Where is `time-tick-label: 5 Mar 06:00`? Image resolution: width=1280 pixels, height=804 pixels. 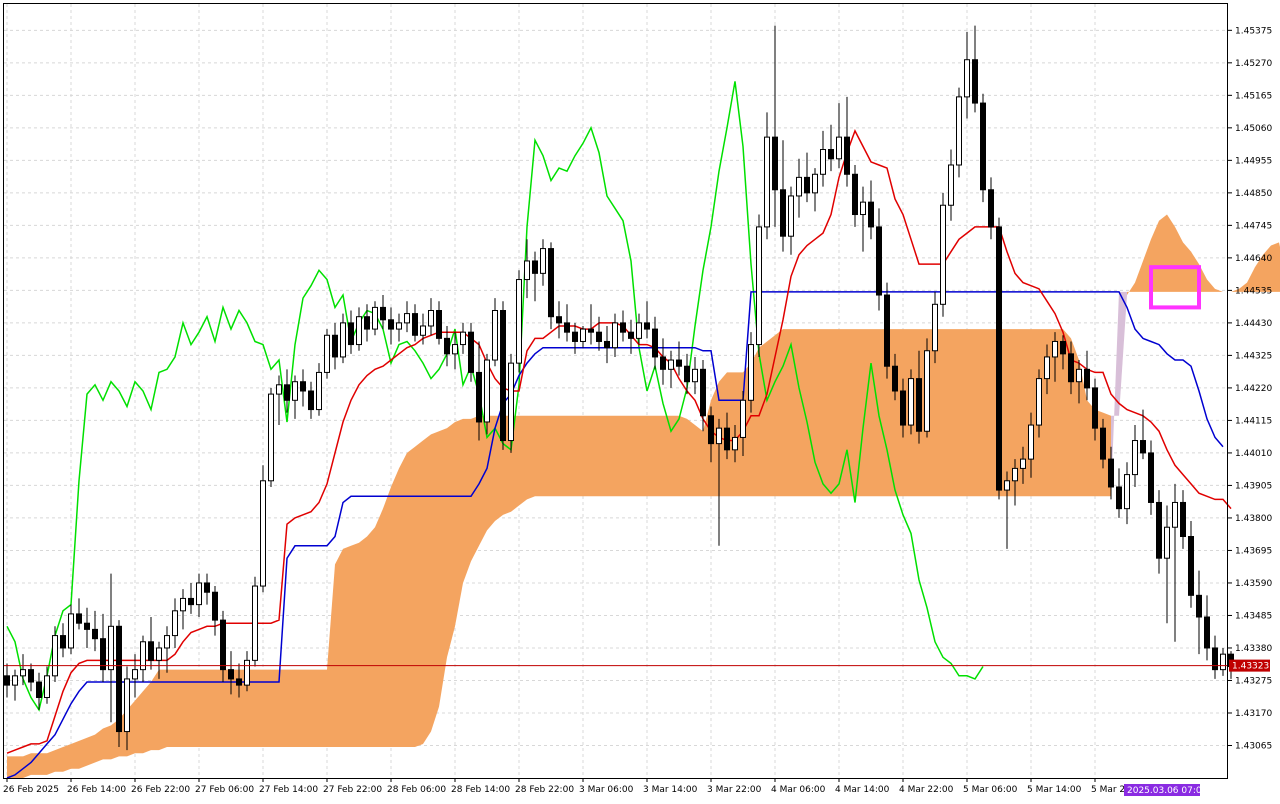 time-tick-label: 5 Mar 06:00 is located at coordinates (990, 790).